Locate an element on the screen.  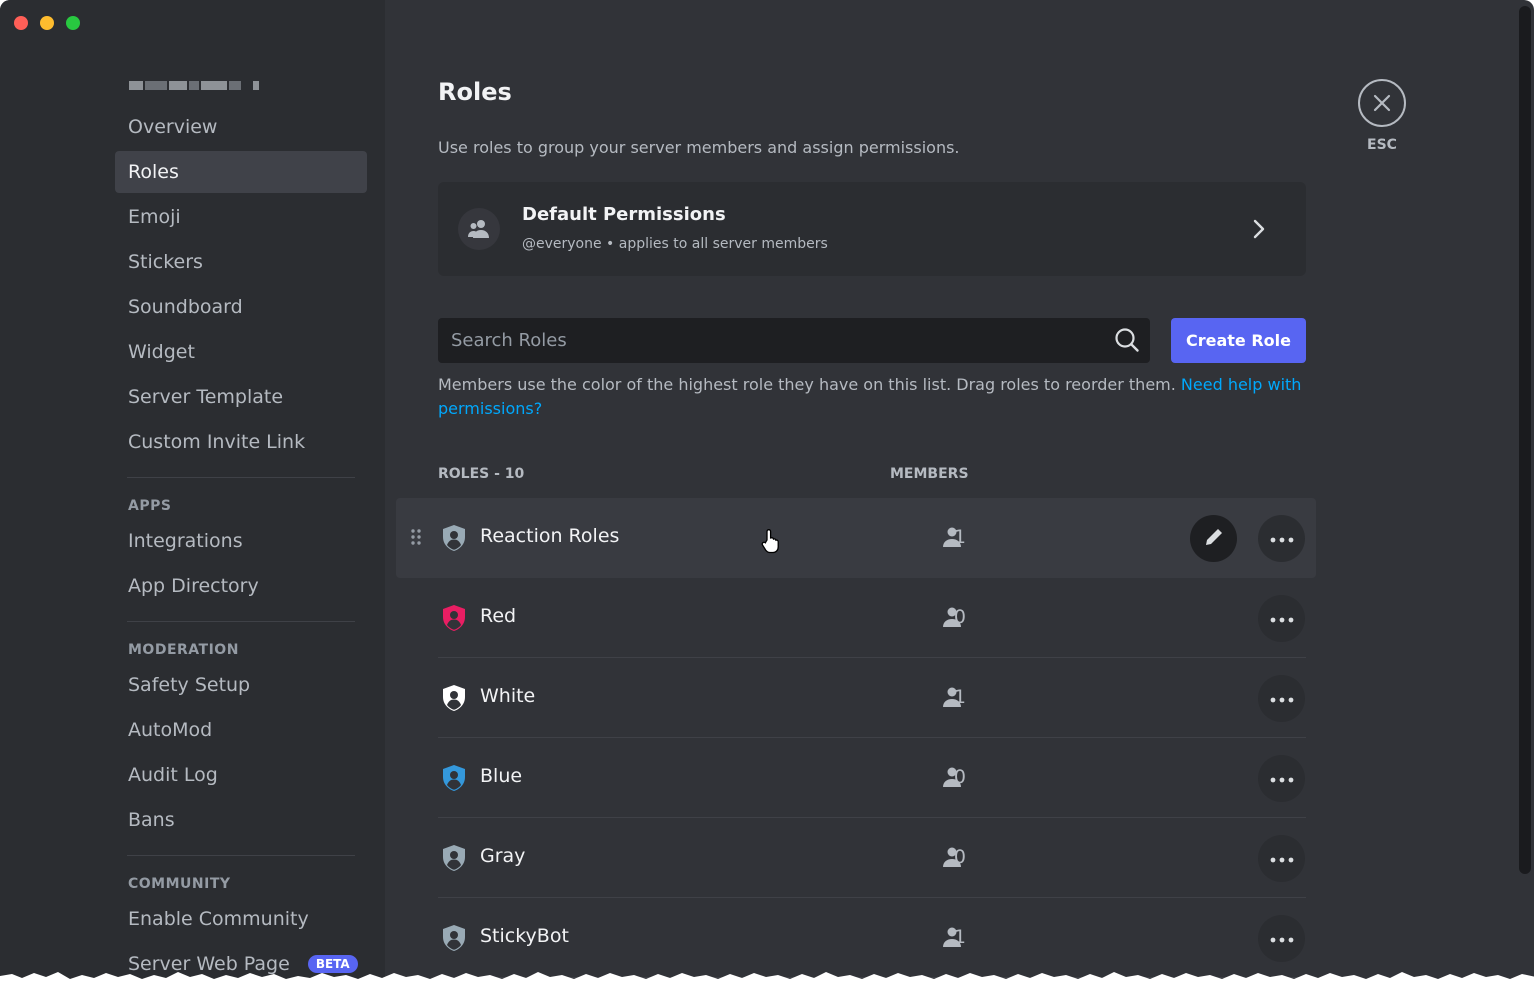
search-icon is located at coordinates (1127, 342).